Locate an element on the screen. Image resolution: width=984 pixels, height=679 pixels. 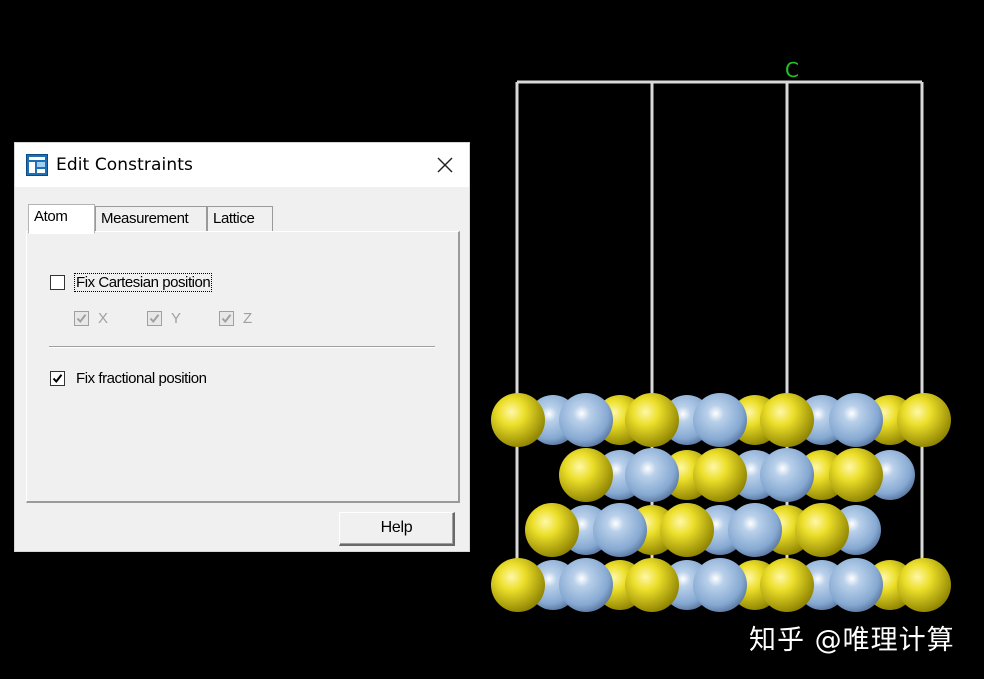
fix-z-checkbox is located at coordinates (226, 318).